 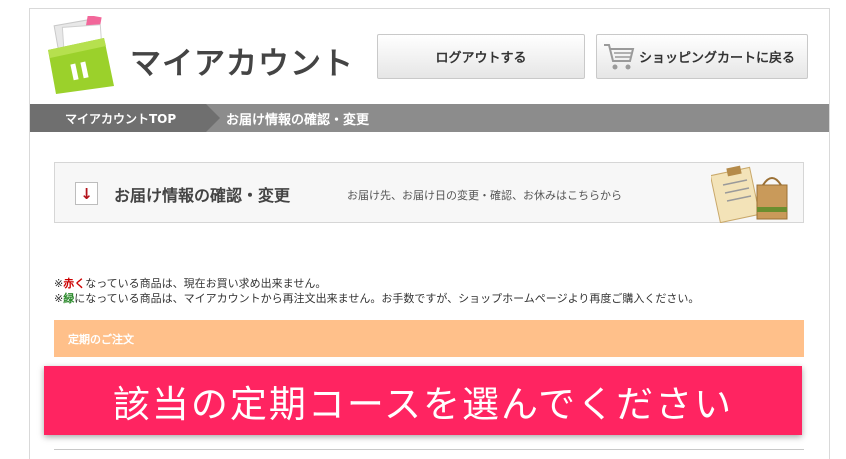 I want to click on delivery-info-subtitle: お届け先、お届け日の変更・確認、お休みはこちらから, so click(x=484, y=195).